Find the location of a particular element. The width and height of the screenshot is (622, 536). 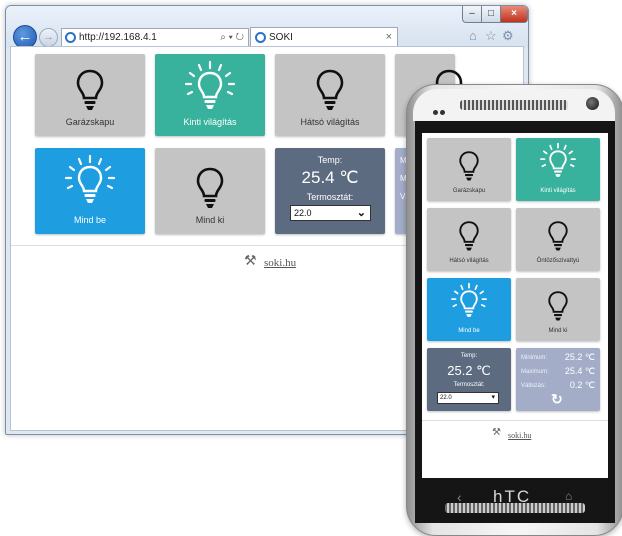

tile-thermostat: Temp: 25.4 ℃ Termosztát: 22.0 ⌄ is located at coordinates (330, 191).